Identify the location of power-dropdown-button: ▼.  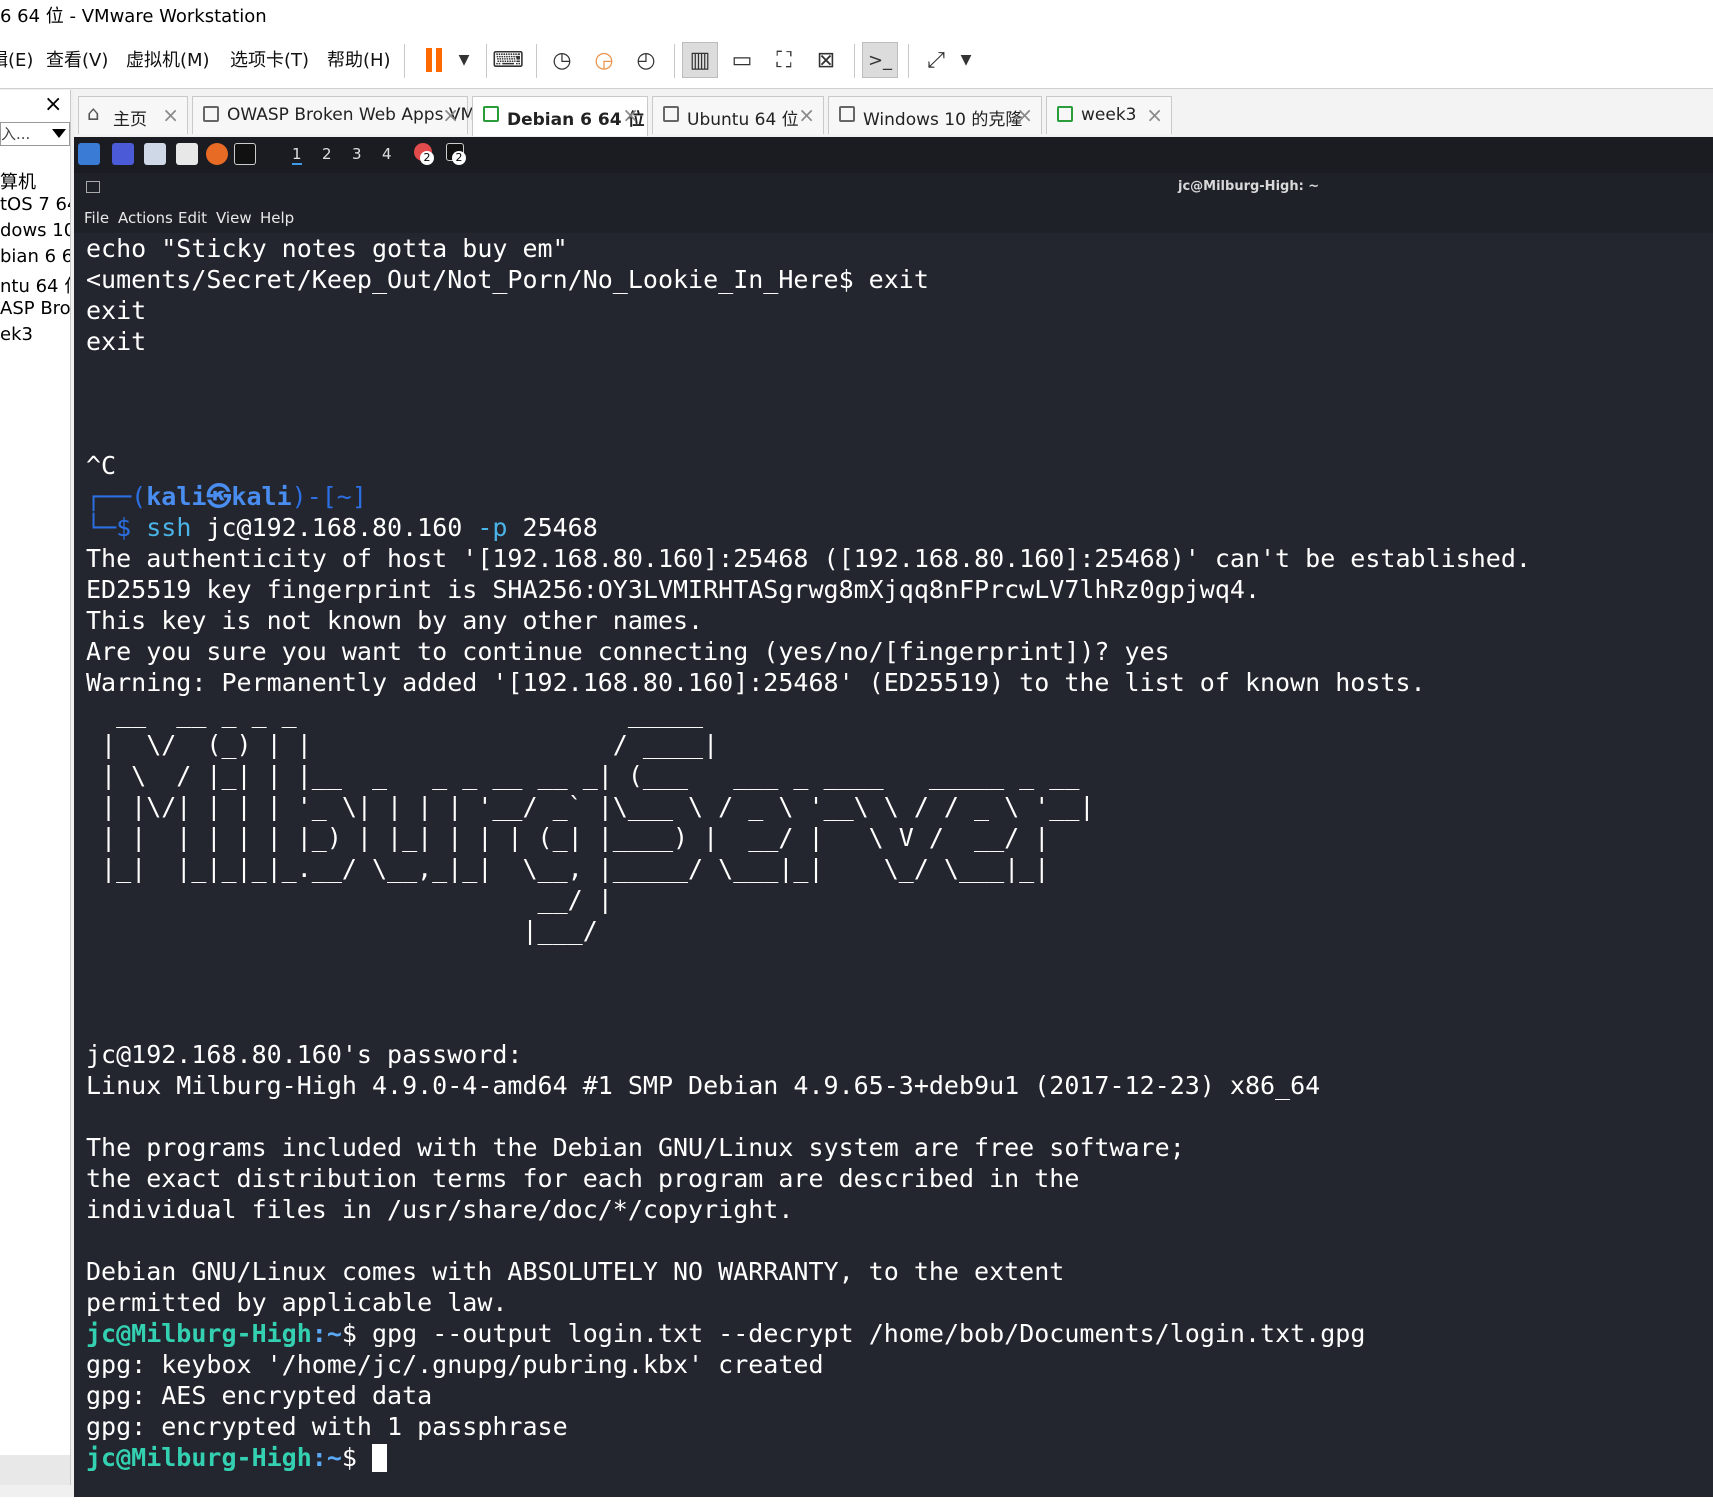
(464, 60).